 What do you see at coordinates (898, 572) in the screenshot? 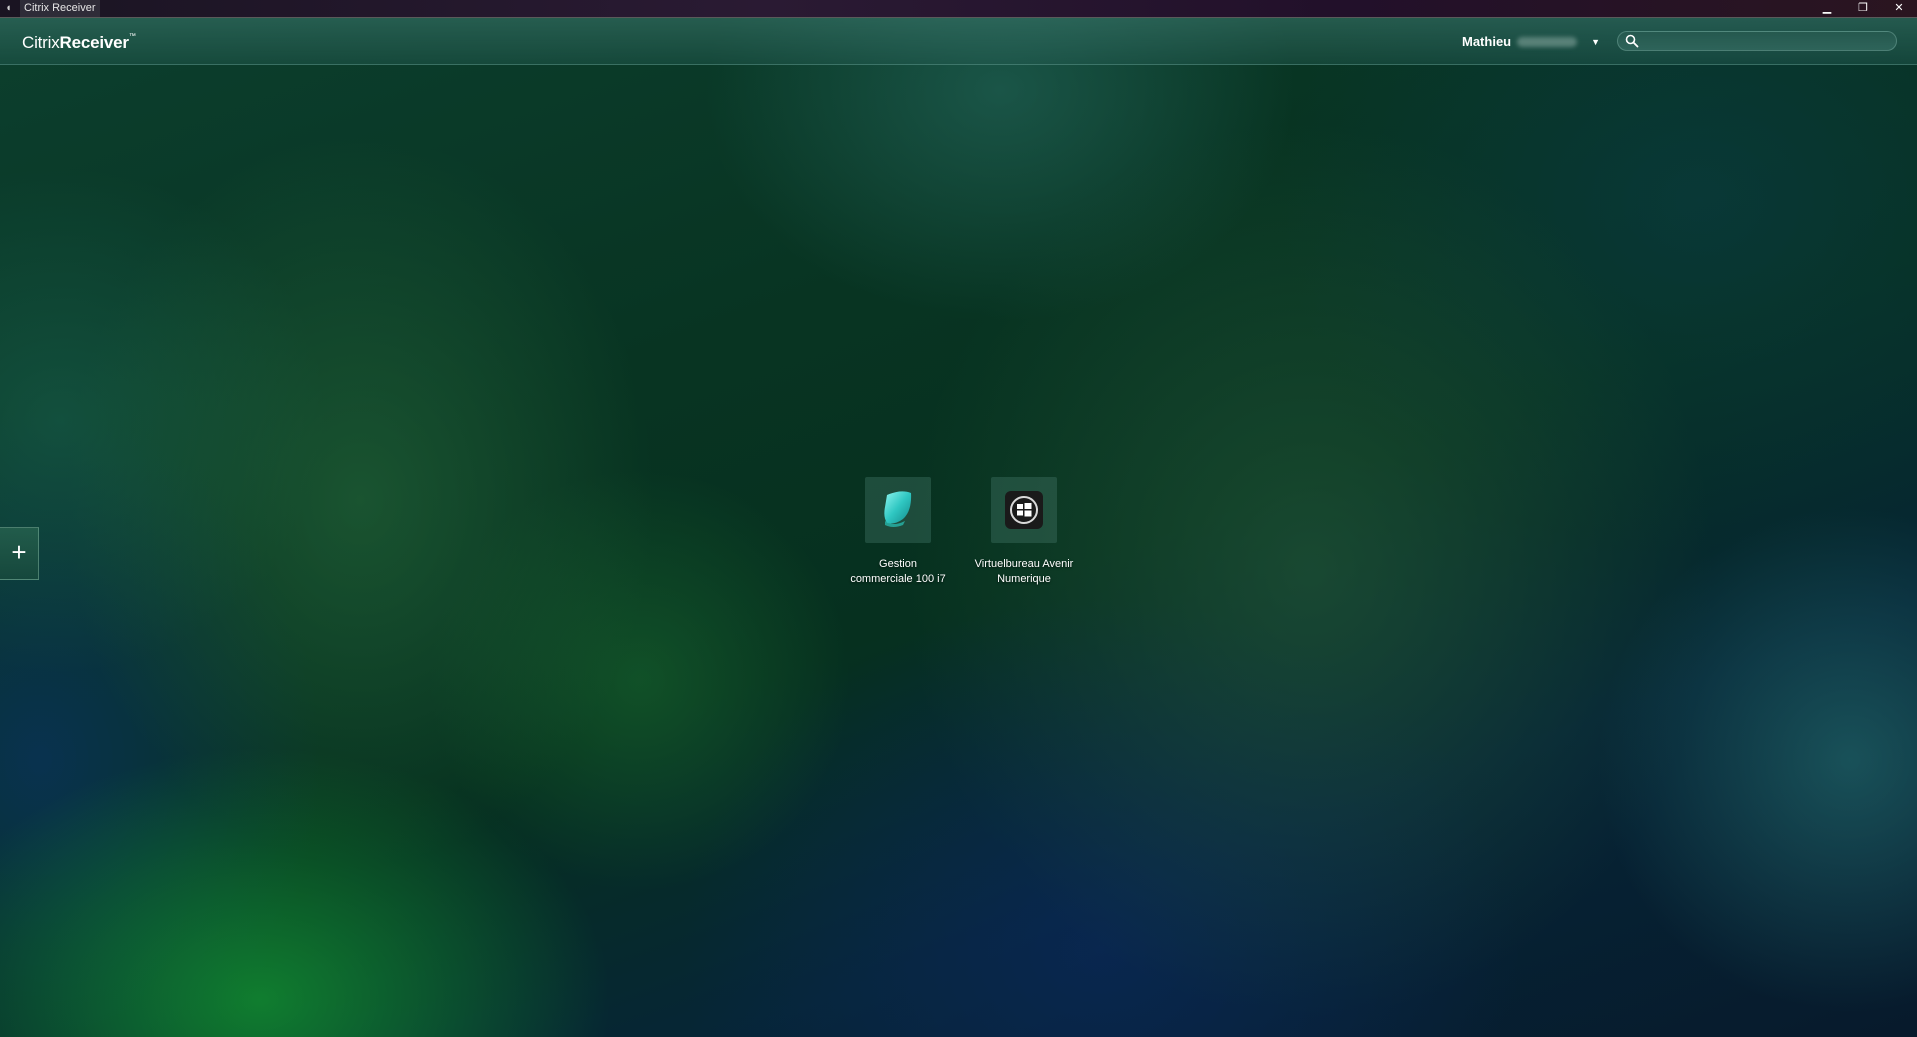
I see `app-label: Gestion commerciale 100 i7` at bounding box center [898, 572].